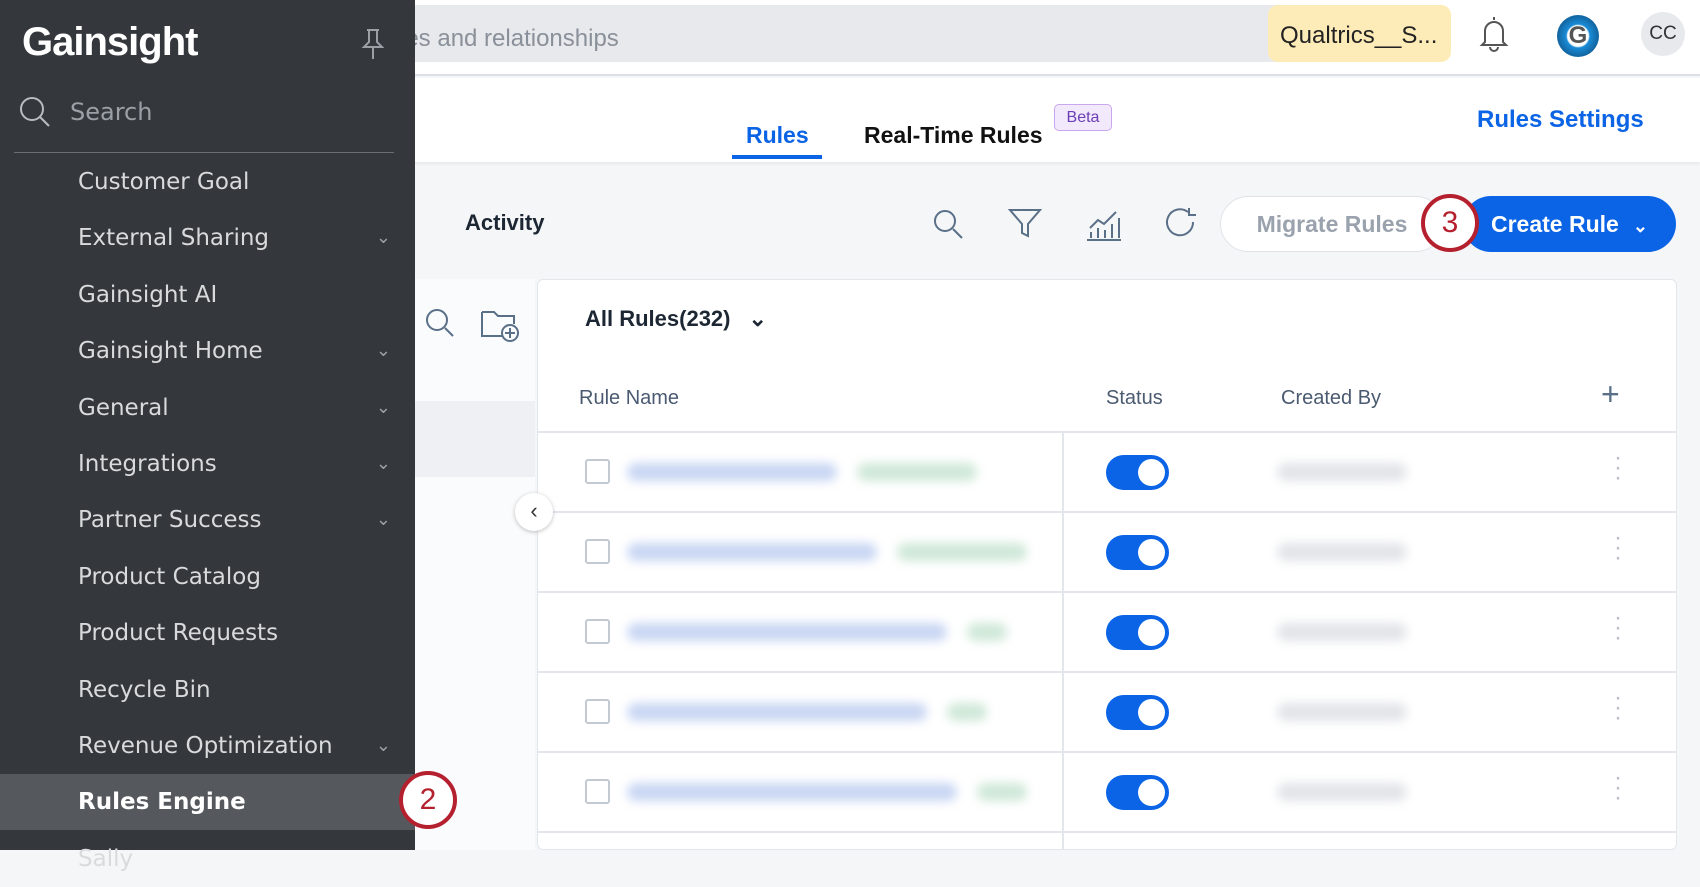 This screenshot has height=887, width=1700. I want to click on sidebar-item-label: Revenue Optimization, so click(205, 746).